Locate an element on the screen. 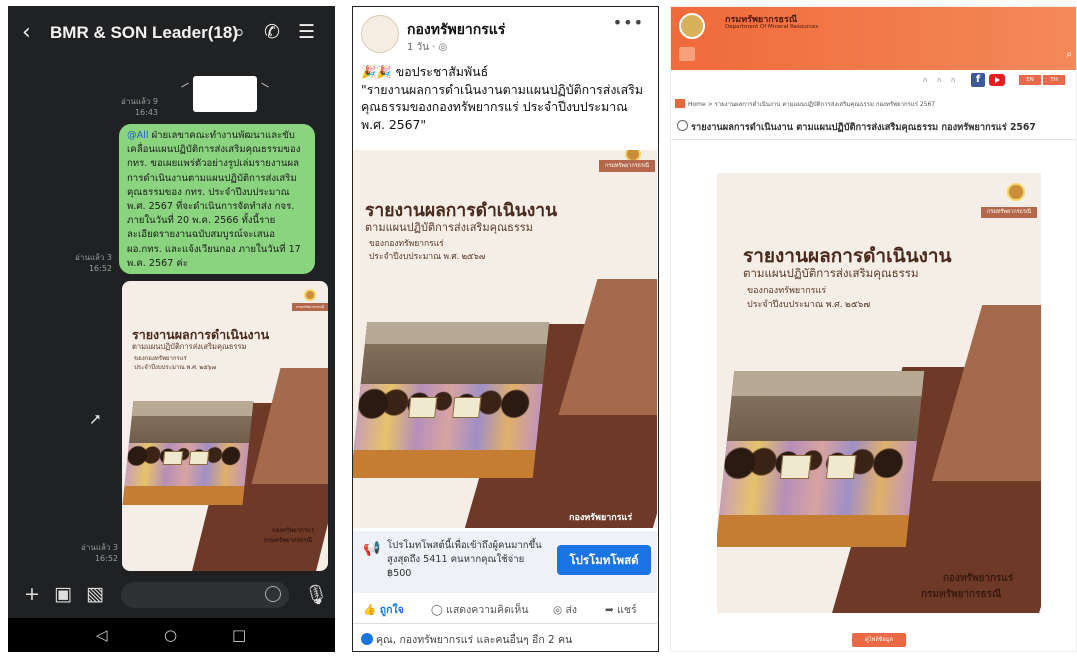 The height and width of the screenshot is (657, 1077). gallery-icon: ▧ is located at coordinates (95, 594).